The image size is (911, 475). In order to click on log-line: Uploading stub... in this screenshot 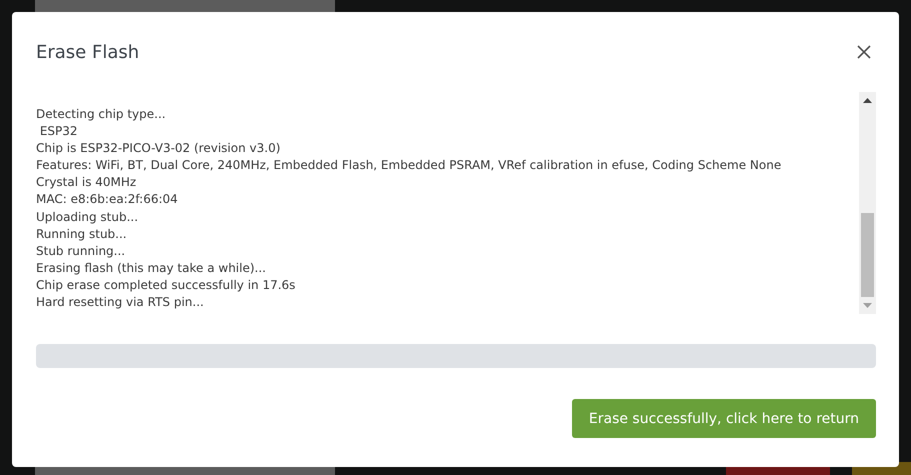, I will do `click(88, 217)`.